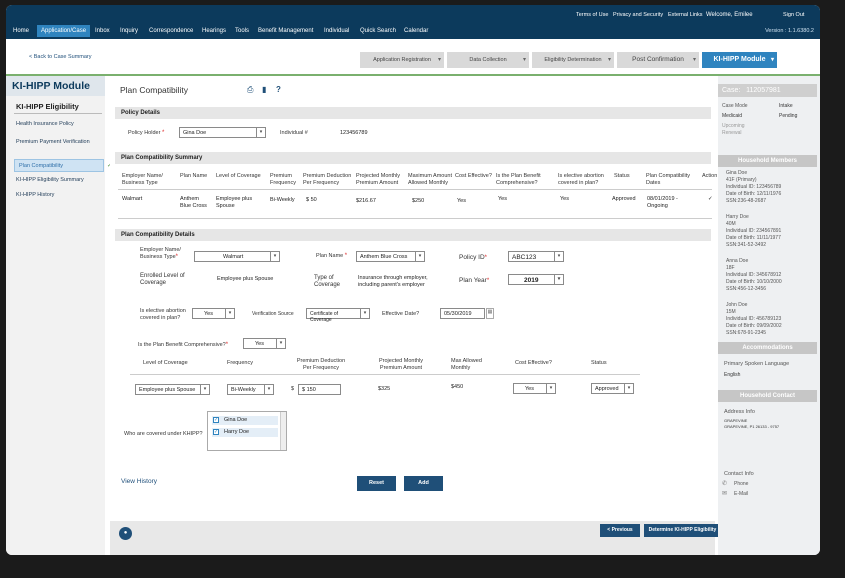  Describe the element at coordinates (63, 165) in the screenshot. I see `sidebar-item-plan-compatibility: Plan Compatibility✓` at that location.